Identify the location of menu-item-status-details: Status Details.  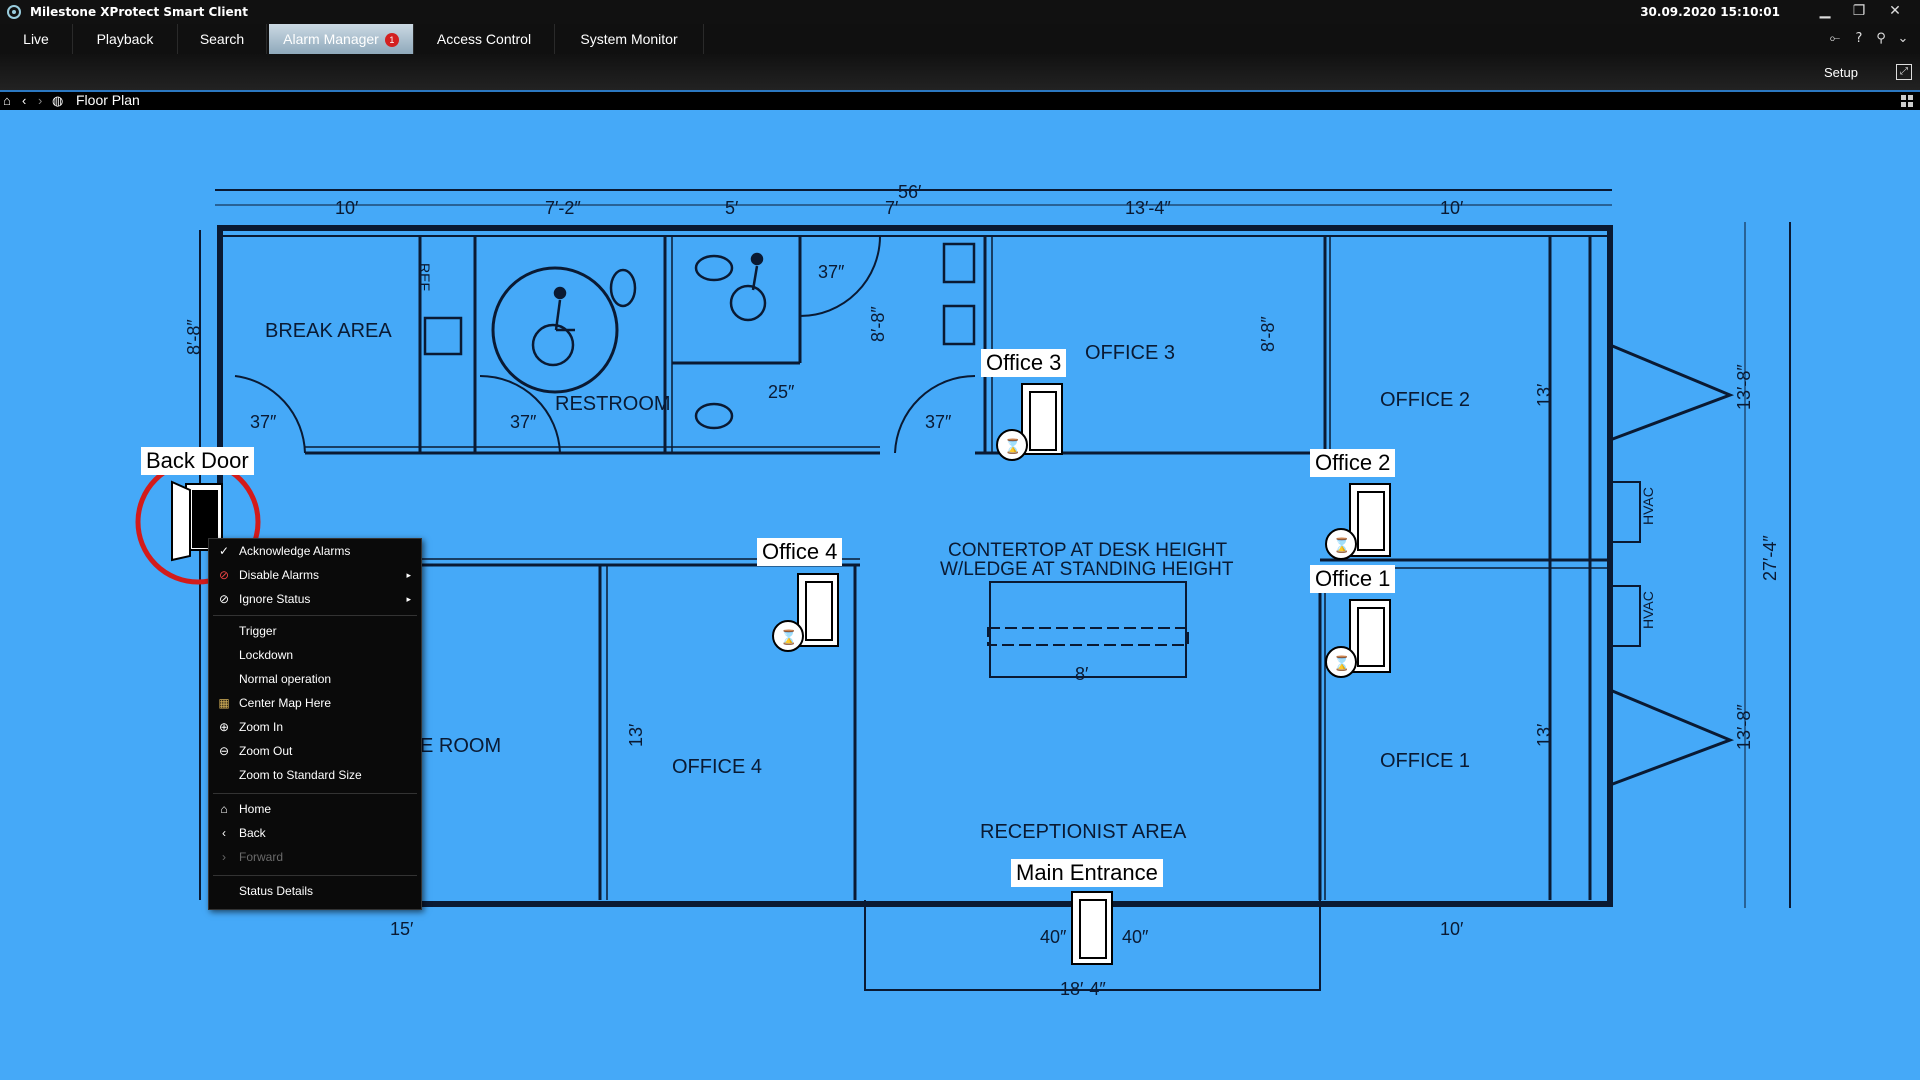
(315, 891).